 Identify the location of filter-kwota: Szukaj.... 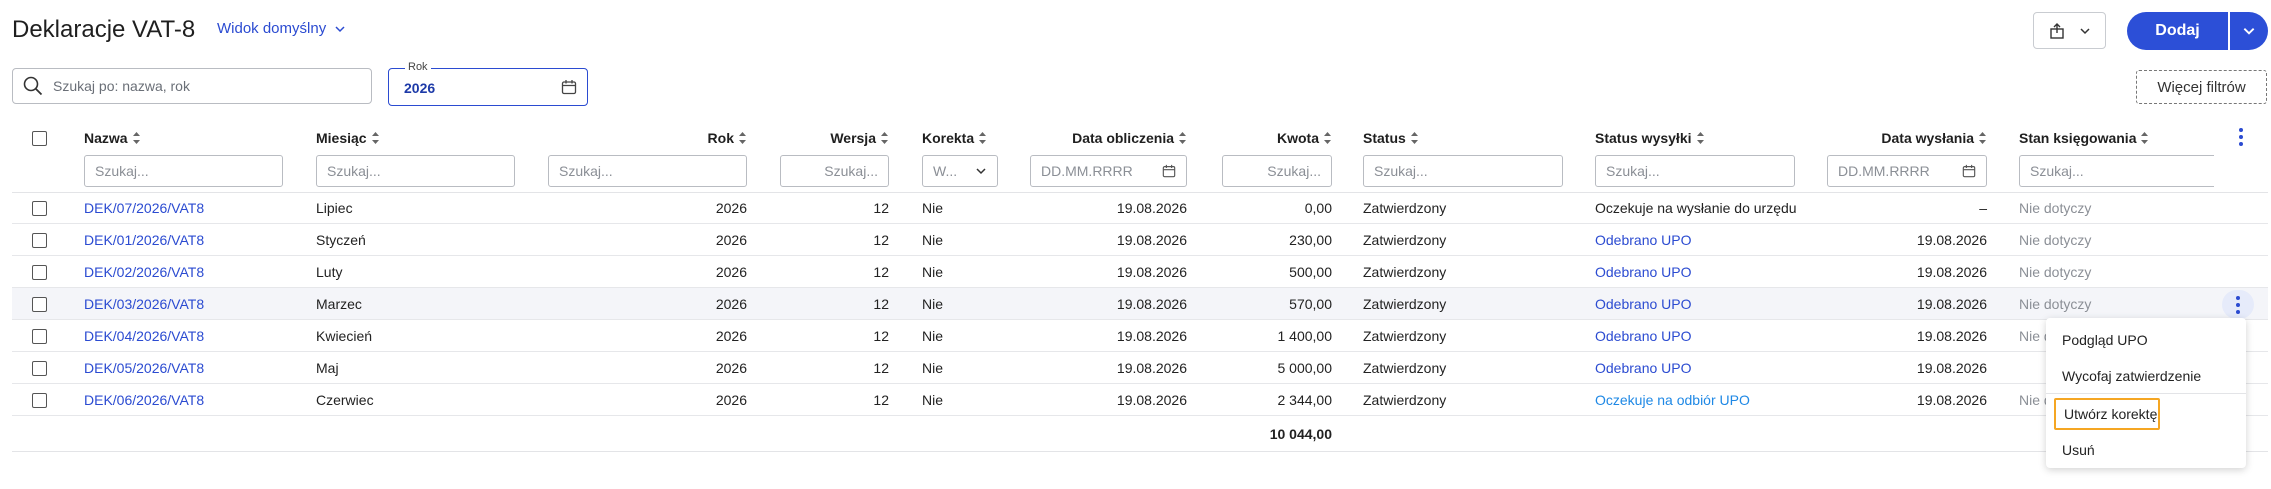
(1277, 171).